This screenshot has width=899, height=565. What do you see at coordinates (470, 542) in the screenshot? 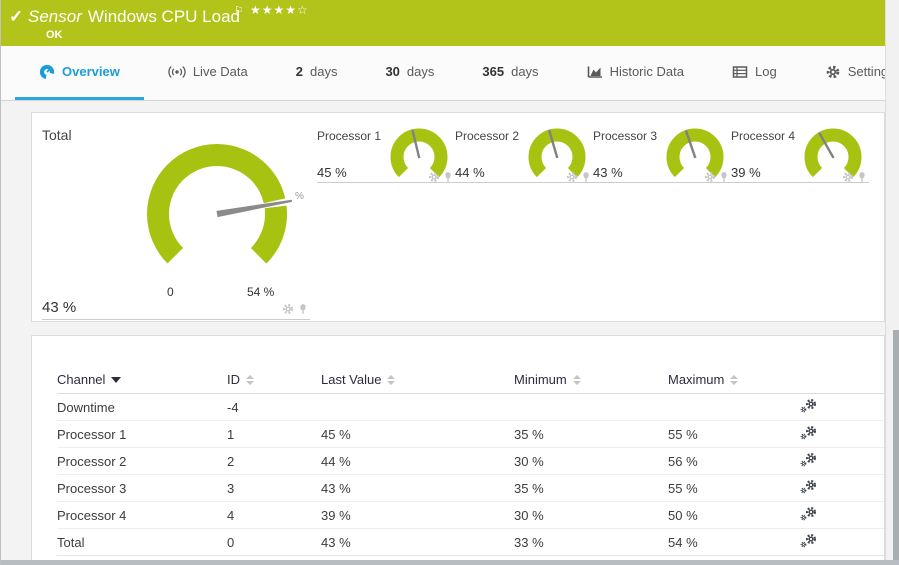
I see `table-row: Total 0 43 % 33 % 54 %` at bounding box center [470, 542].